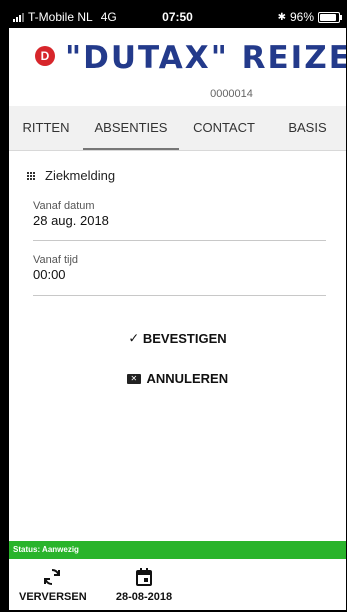  Describe the element at coordinates (133, 378) in the screenshot. I see `backspace-x-icon: ✕` at that location.